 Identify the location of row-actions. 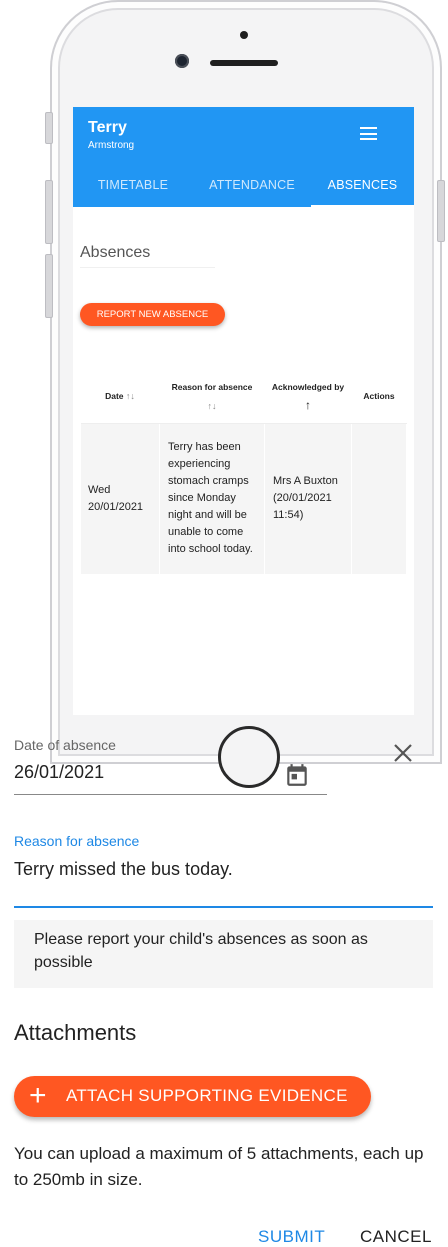
(379, 498).